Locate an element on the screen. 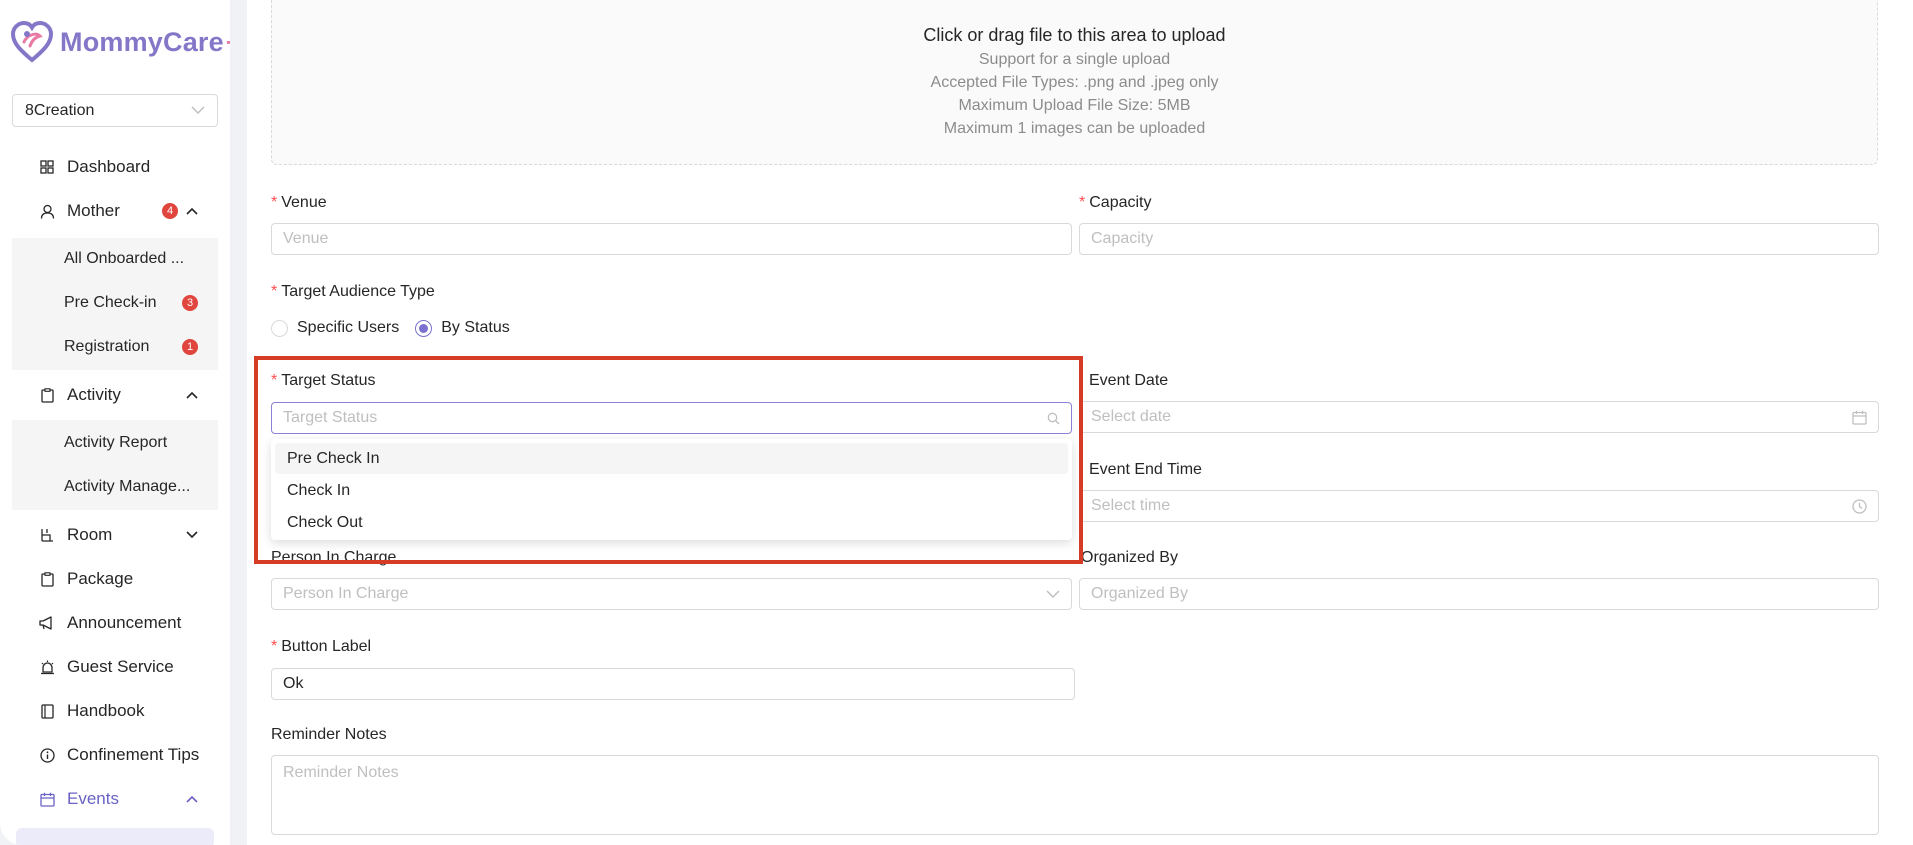 Image resolution: width=1913 pixels, height=845 pixels. target-status-select: Target Status is located at coordinates (671, 418).